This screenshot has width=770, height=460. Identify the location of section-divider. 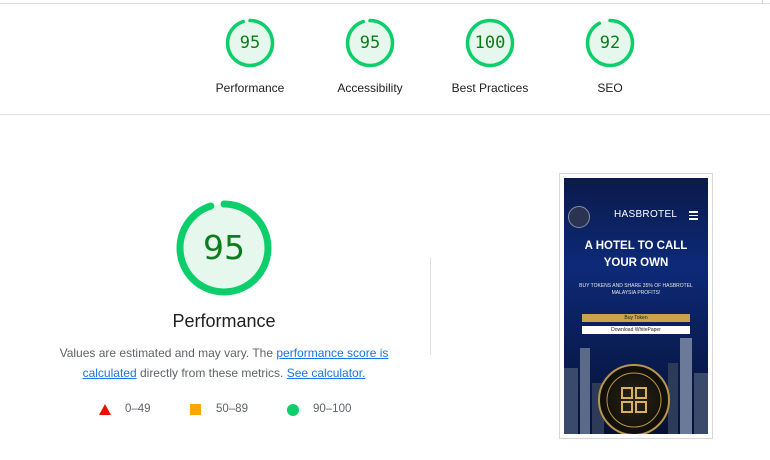
(430, 306).